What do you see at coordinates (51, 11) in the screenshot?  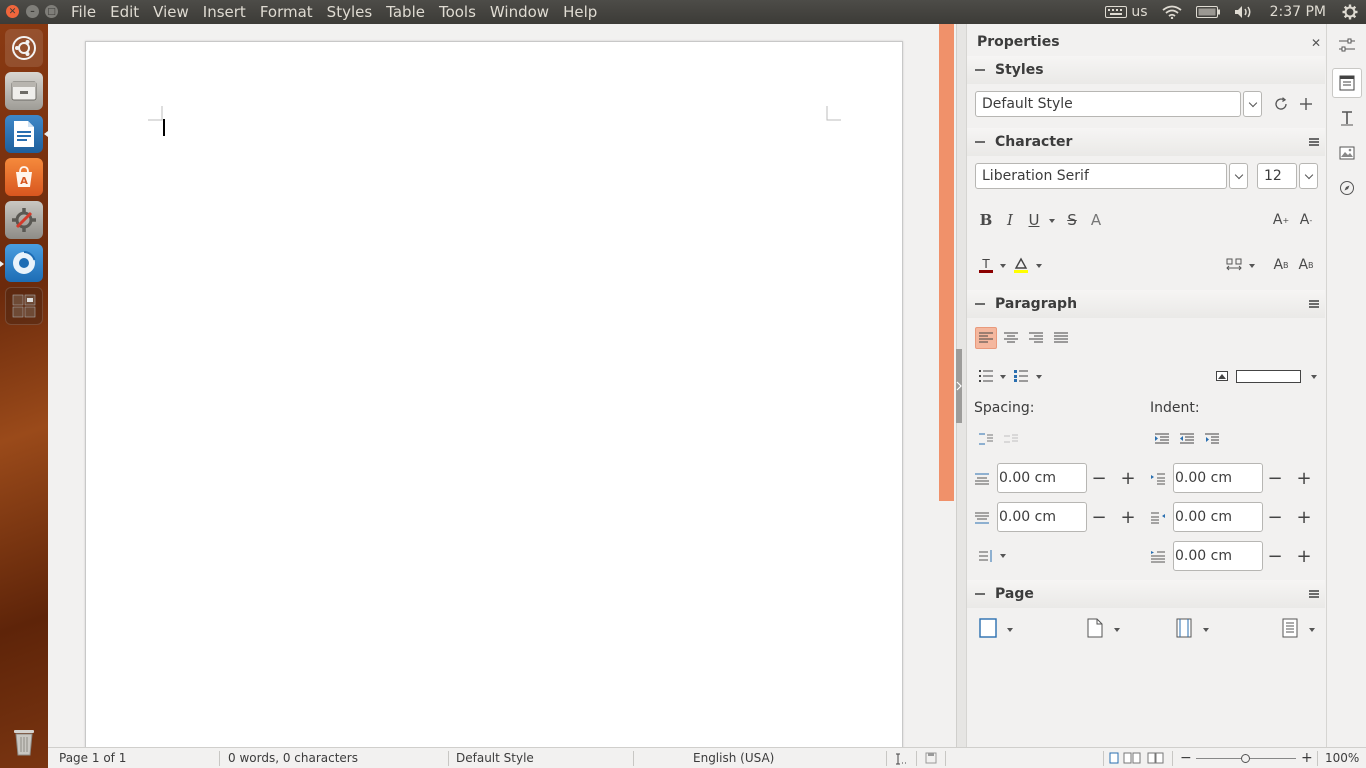 I see `window-maximize-button: □` at bounding box center [51, 11].